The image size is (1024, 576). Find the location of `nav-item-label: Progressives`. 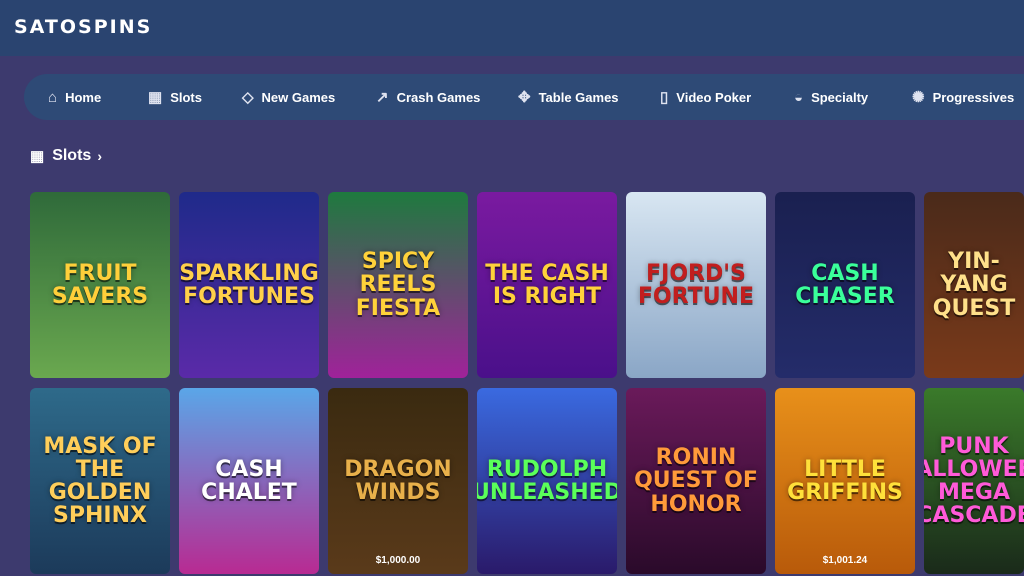

nav-item-label: Progressives is located at coordinates (973, 97).